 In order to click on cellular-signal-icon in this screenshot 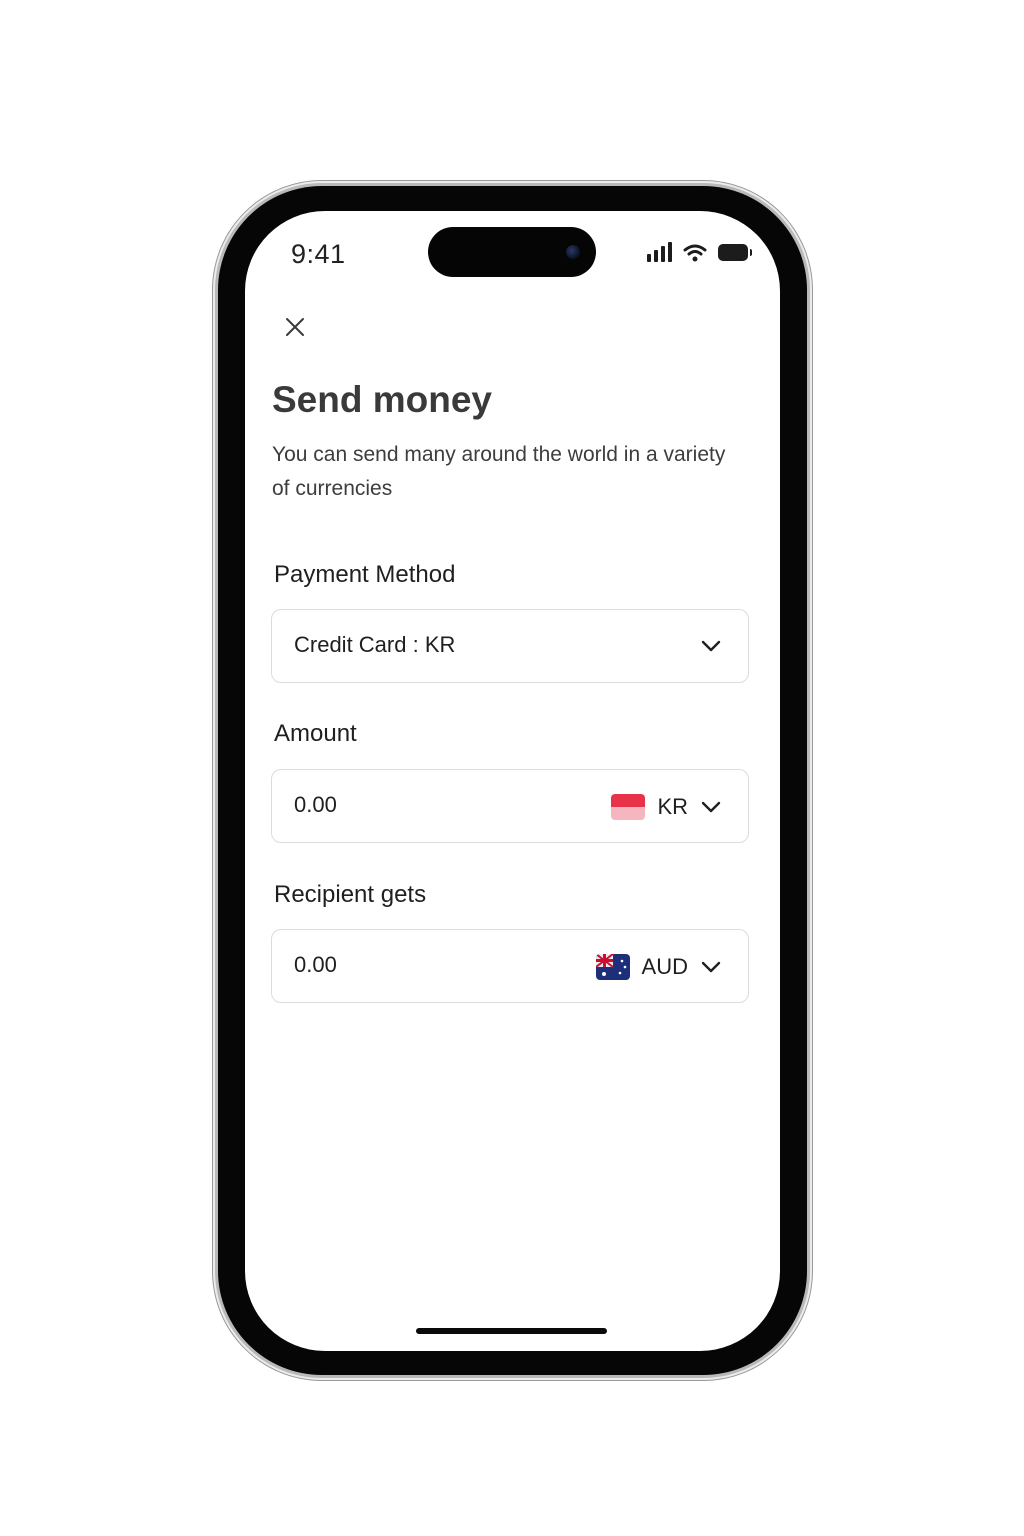, I will do `click(659, 252)`.